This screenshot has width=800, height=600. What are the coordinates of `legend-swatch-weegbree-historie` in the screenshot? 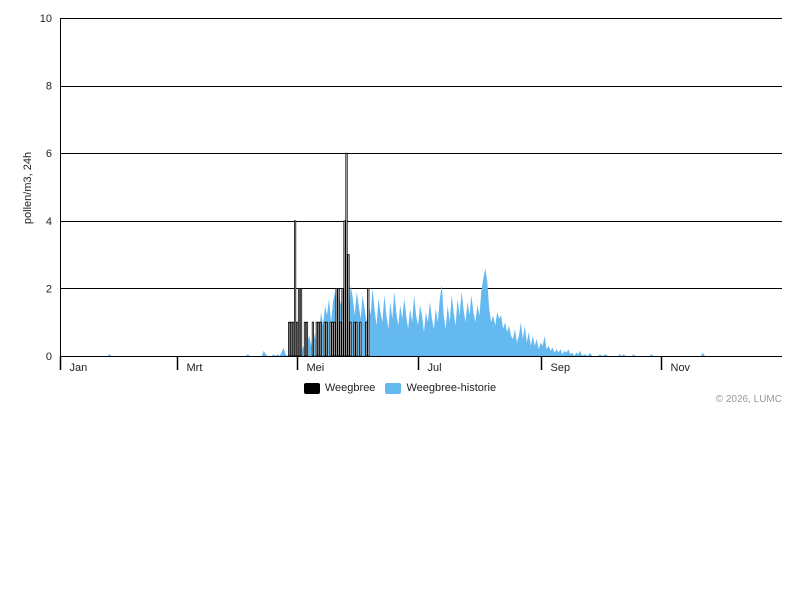 It's located at (393, 388).